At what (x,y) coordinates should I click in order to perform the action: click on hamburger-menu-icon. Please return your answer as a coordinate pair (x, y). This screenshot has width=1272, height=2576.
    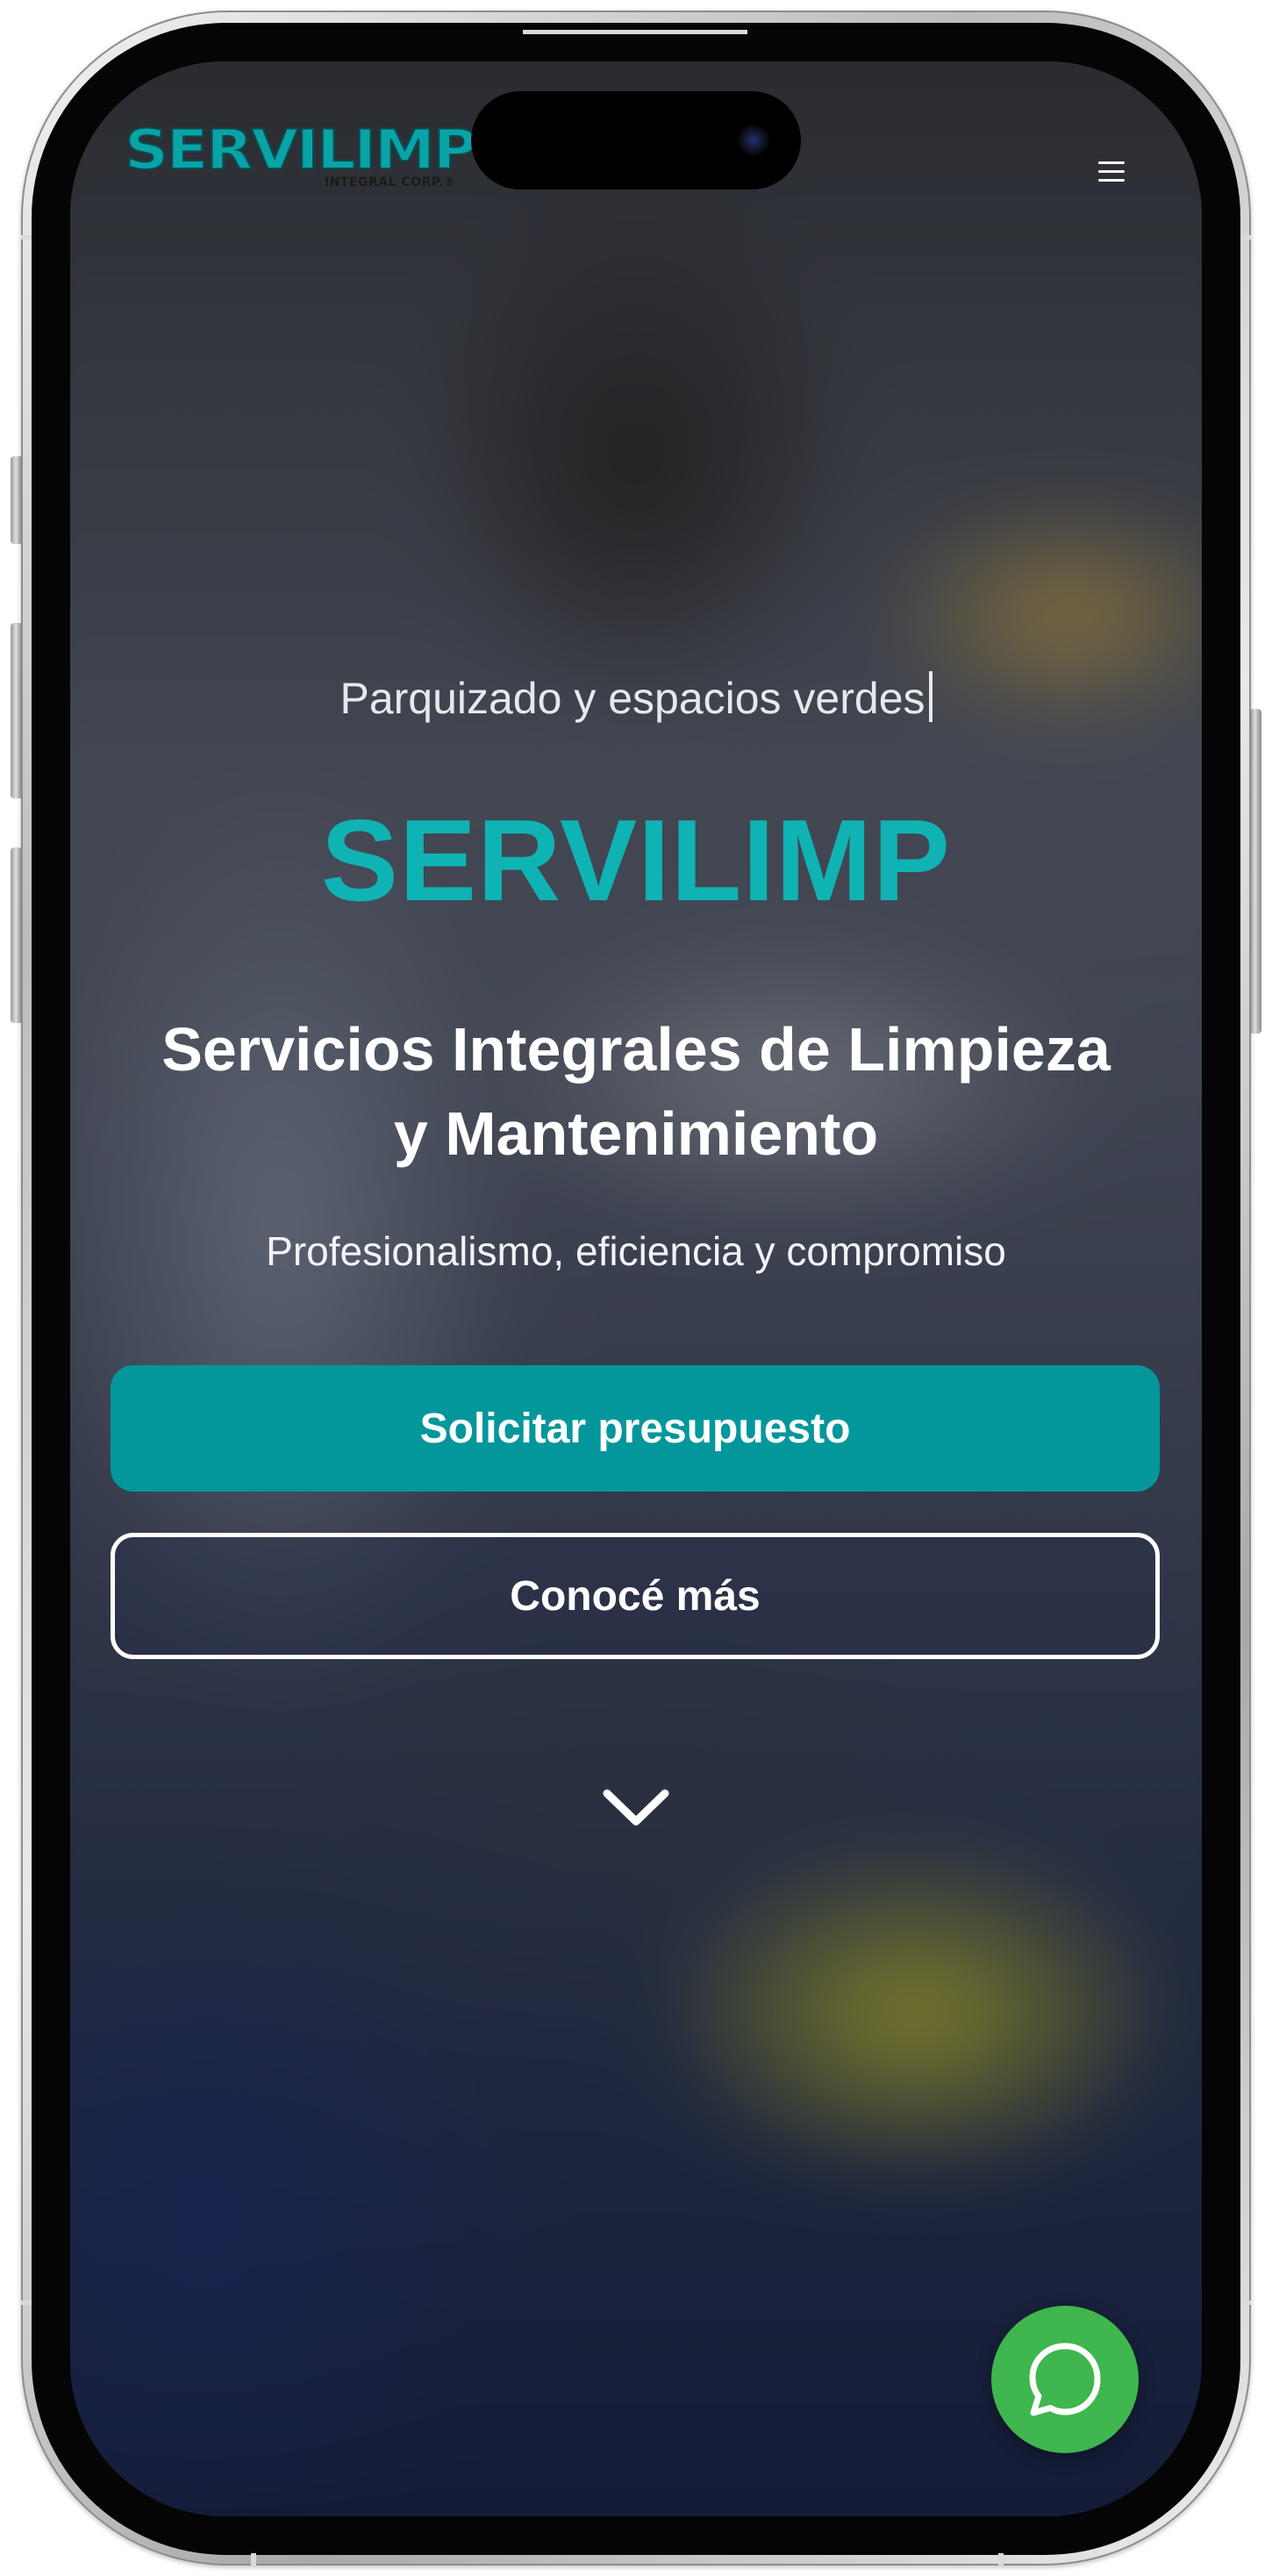
    Looking at the image, I should click on (1110, 173).